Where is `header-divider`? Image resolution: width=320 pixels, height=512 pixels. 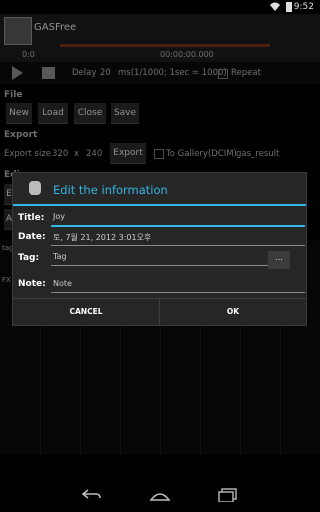
header-divider is located at coordinates (159, 205).